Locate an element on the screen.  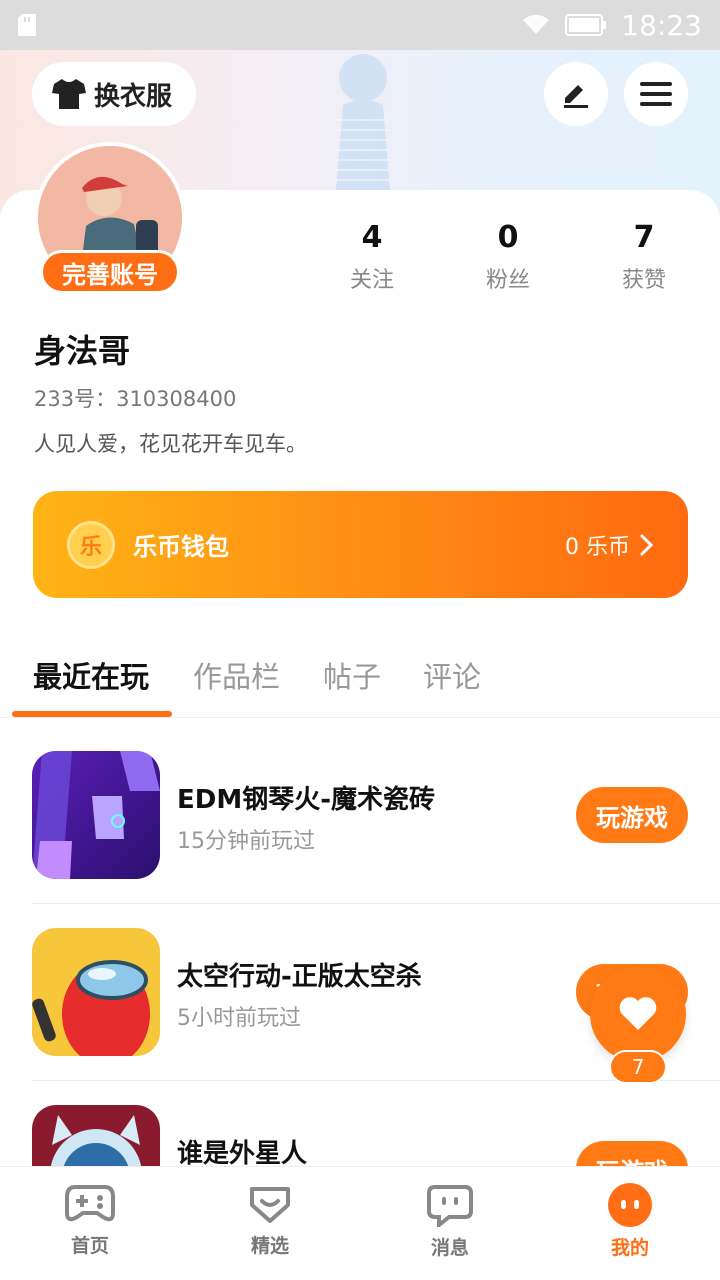
battery-icon is located at coordinates (586, 25).